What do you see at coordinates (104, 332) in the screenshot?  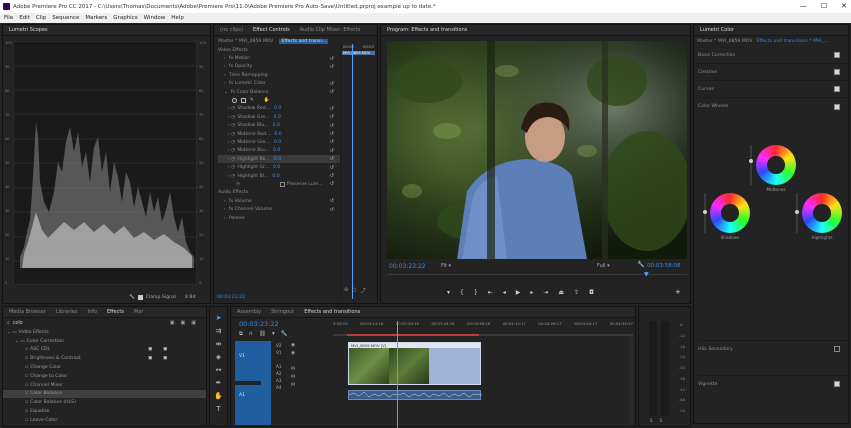 I see `list-item-video-effects: ⌄ ▭ Video Effects` at bounding box center [104, 332].